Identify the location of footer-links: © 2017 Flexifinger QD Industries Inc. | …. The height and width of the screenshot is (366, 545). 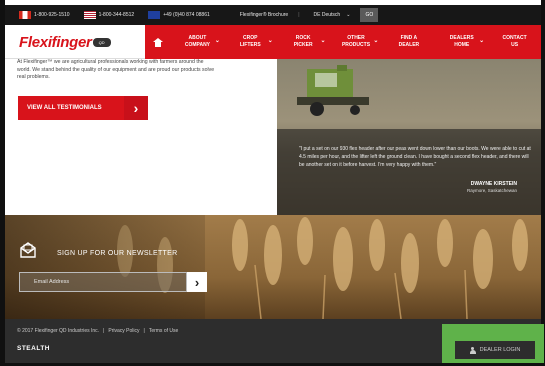
(97, 331).